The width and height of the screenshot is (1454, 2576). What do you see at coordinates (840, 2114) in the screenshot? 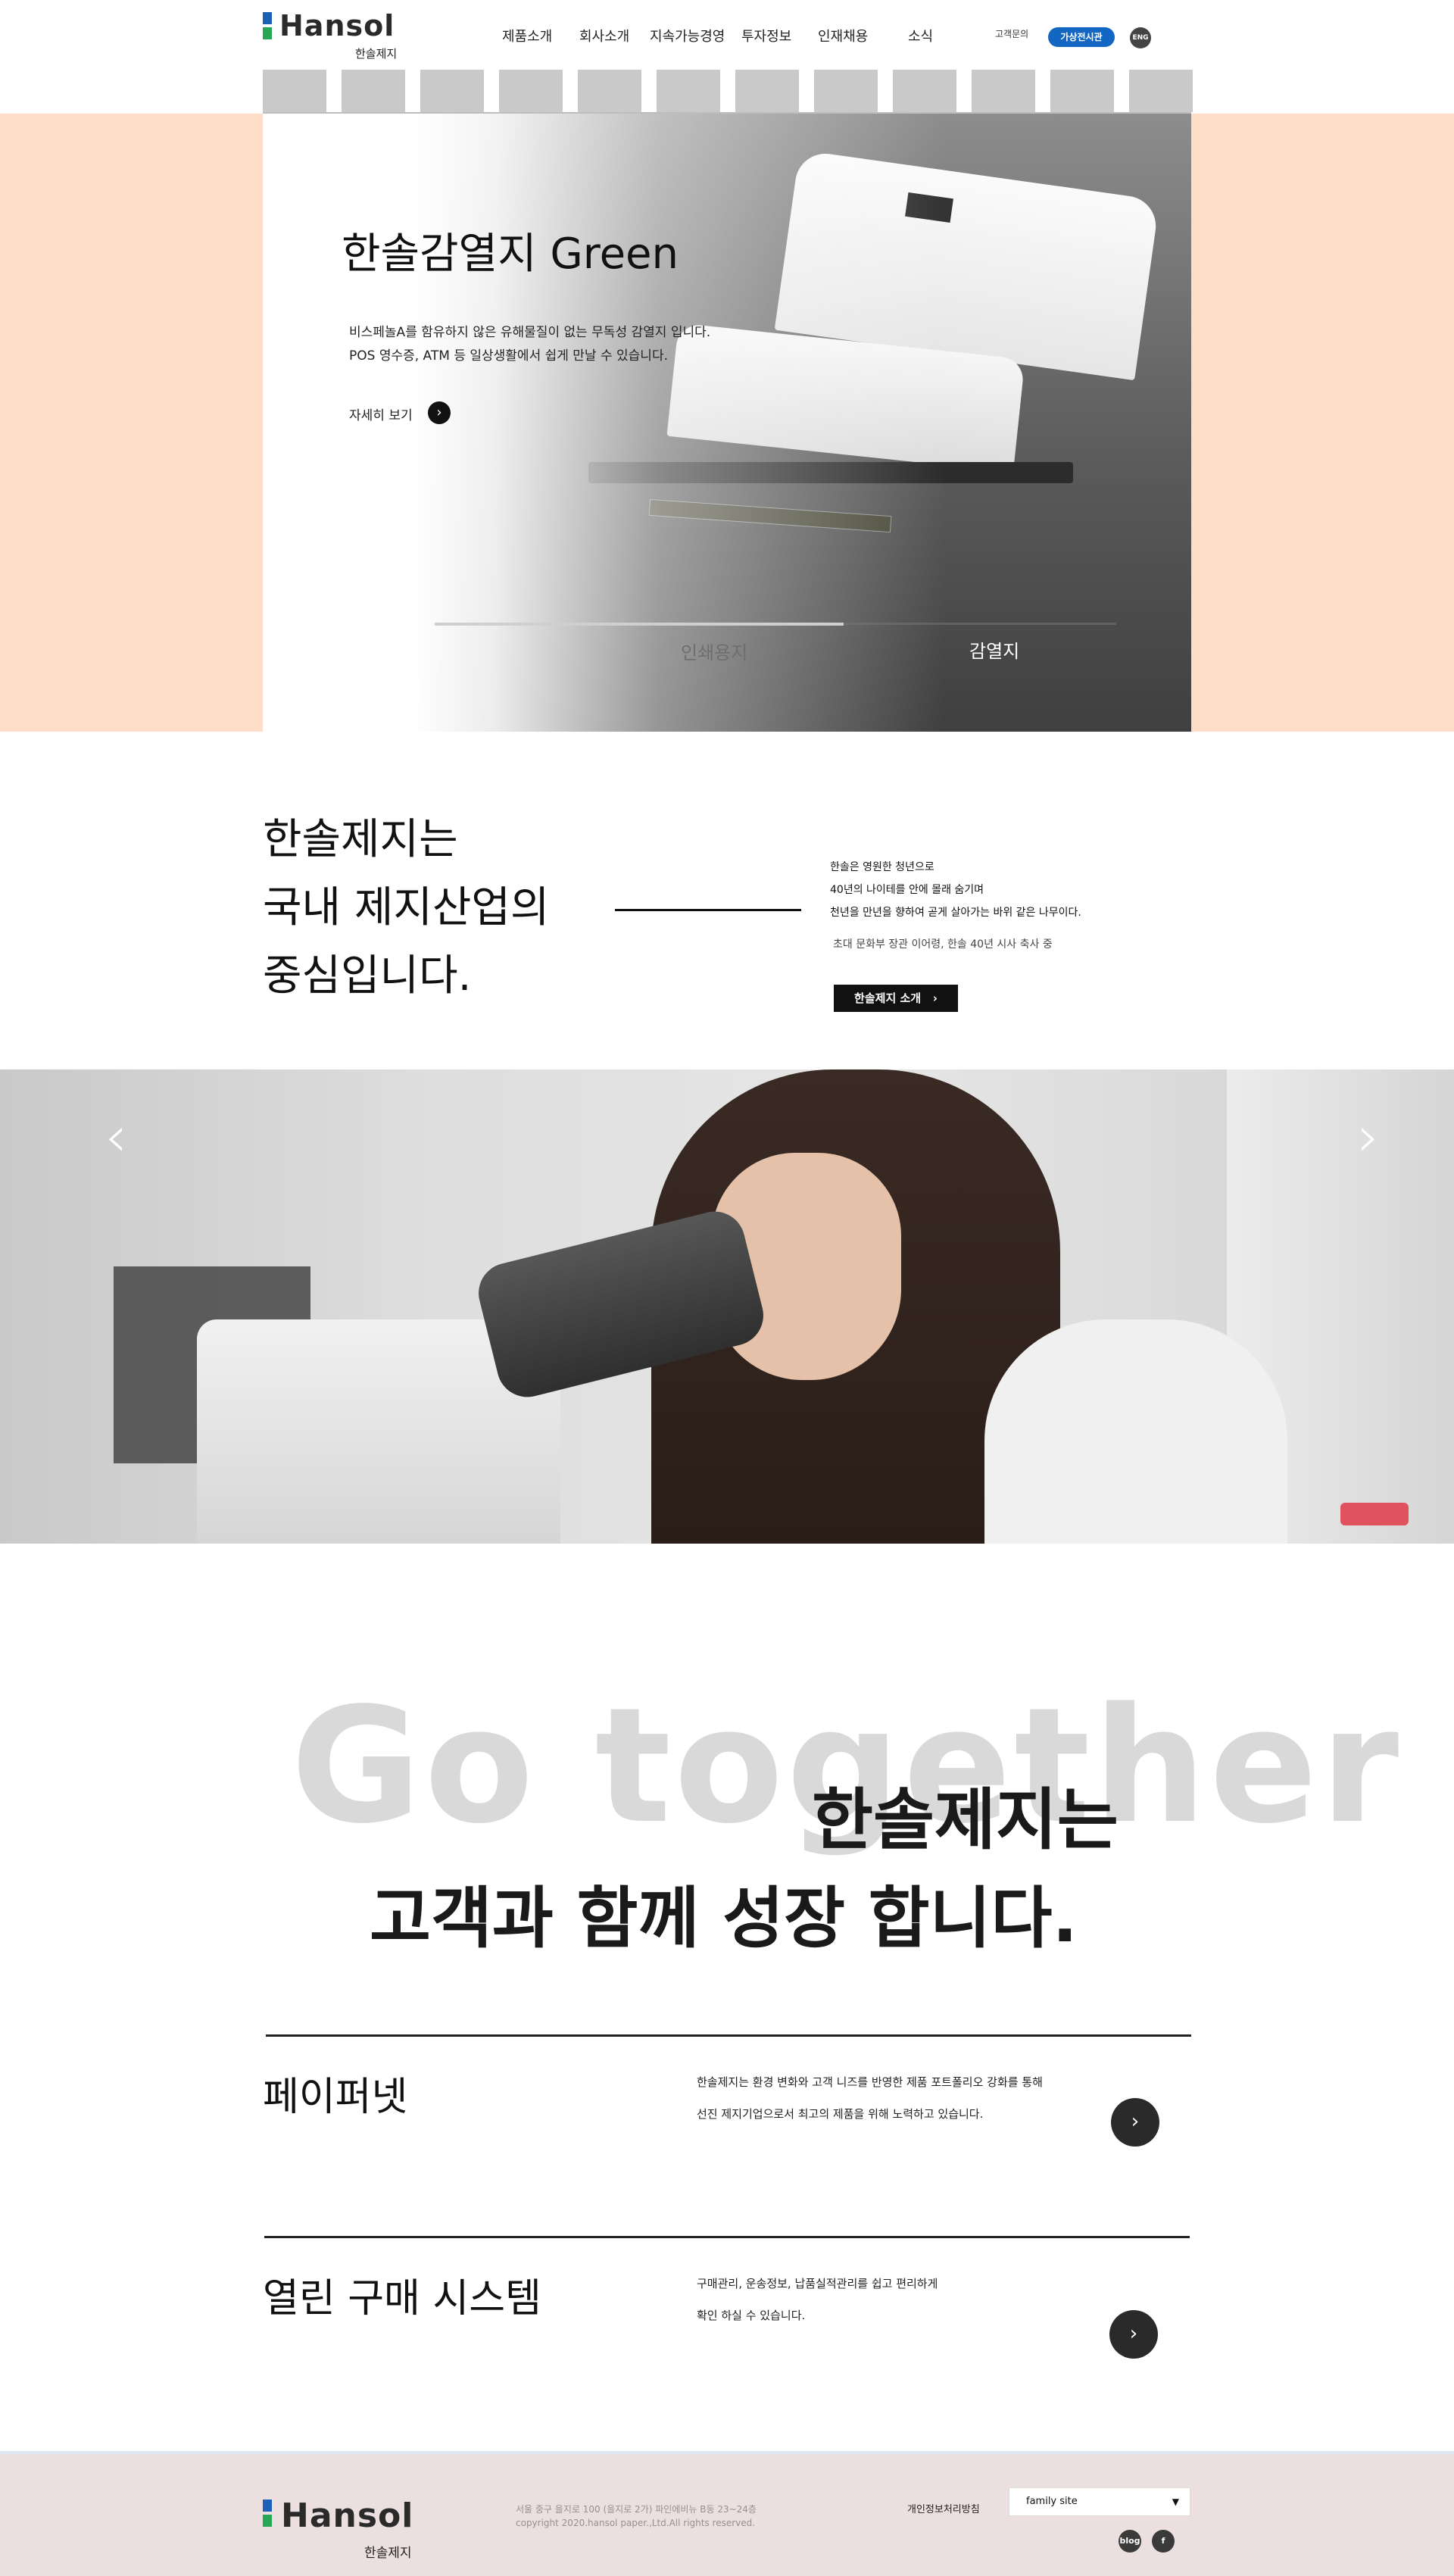
I see `service-description-line: 선진 제지기업으로서 최고의 제품을 위해 노력하고 있습니다.` at bounding box center [840, 2114].